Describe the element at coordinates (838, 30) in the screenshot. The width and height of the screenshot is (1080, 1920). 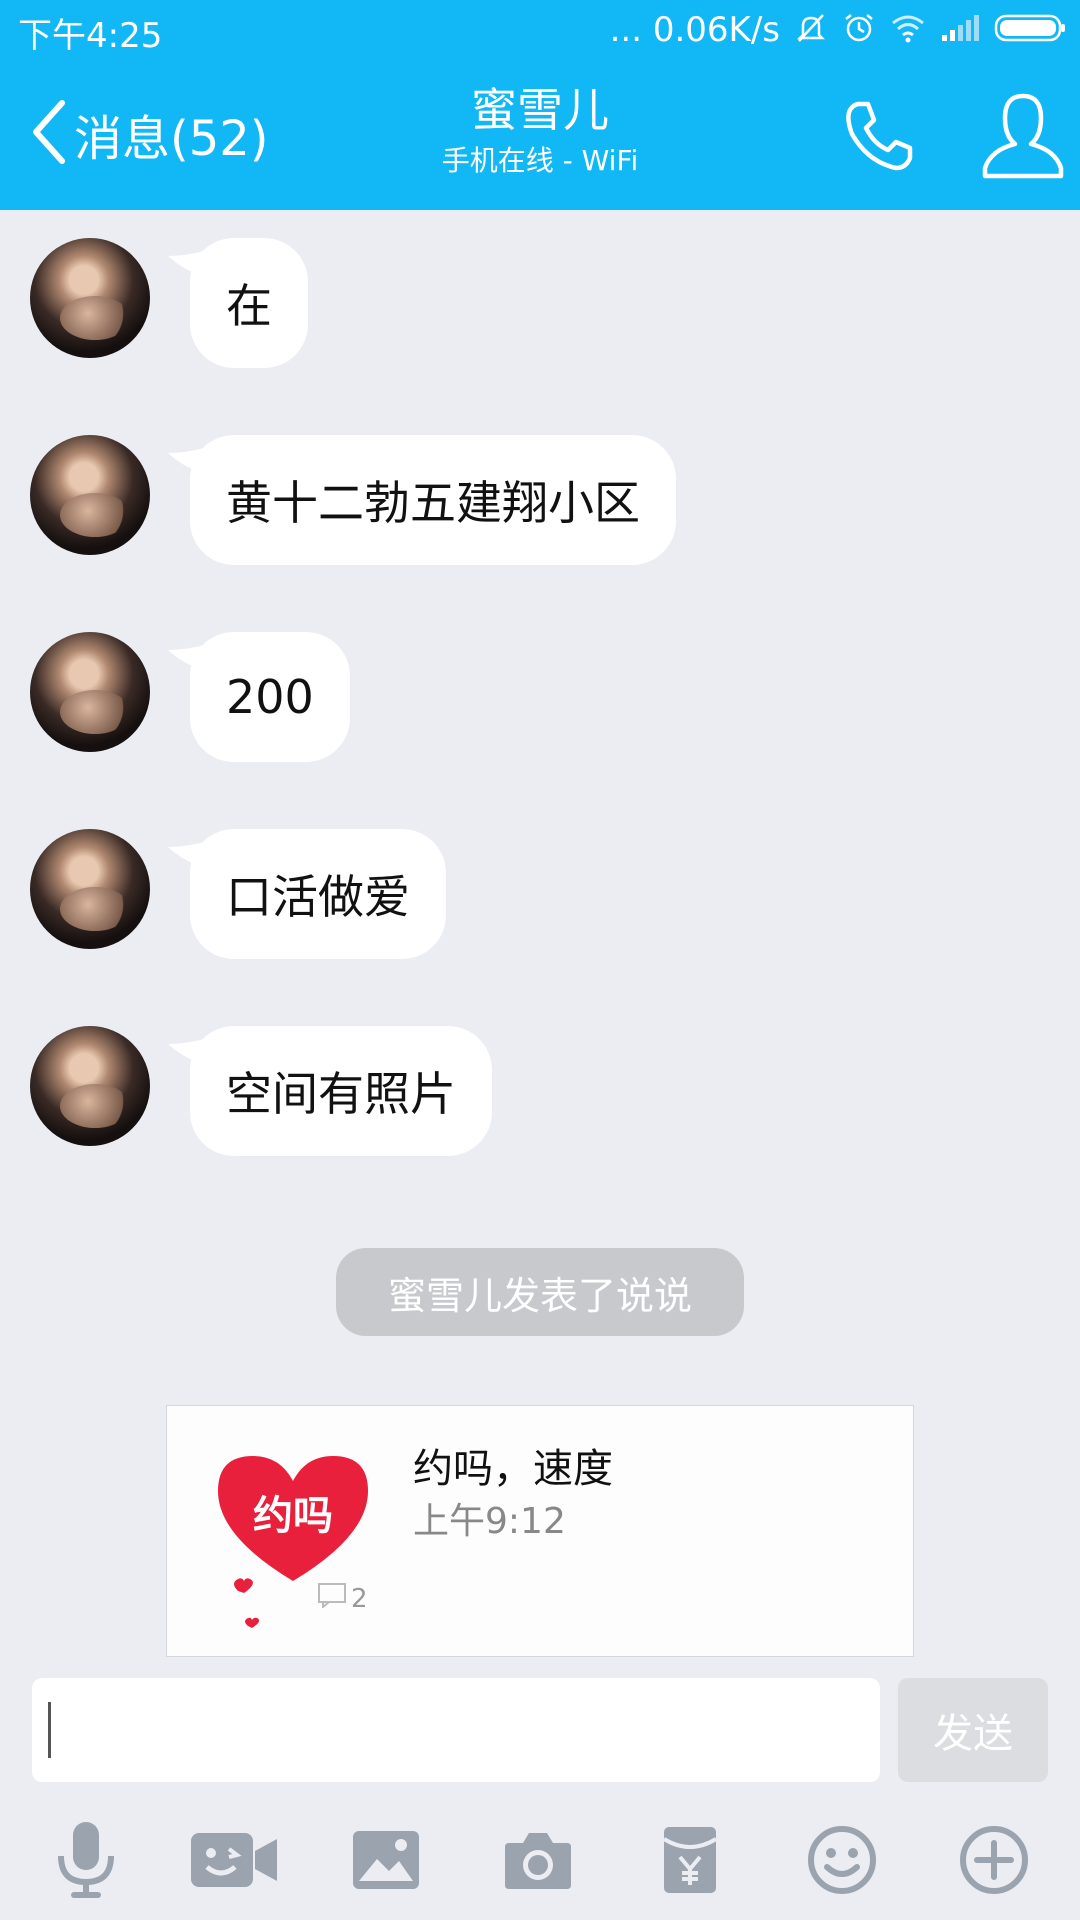
I see `status-icons: ... 0.06K/s` at that location.